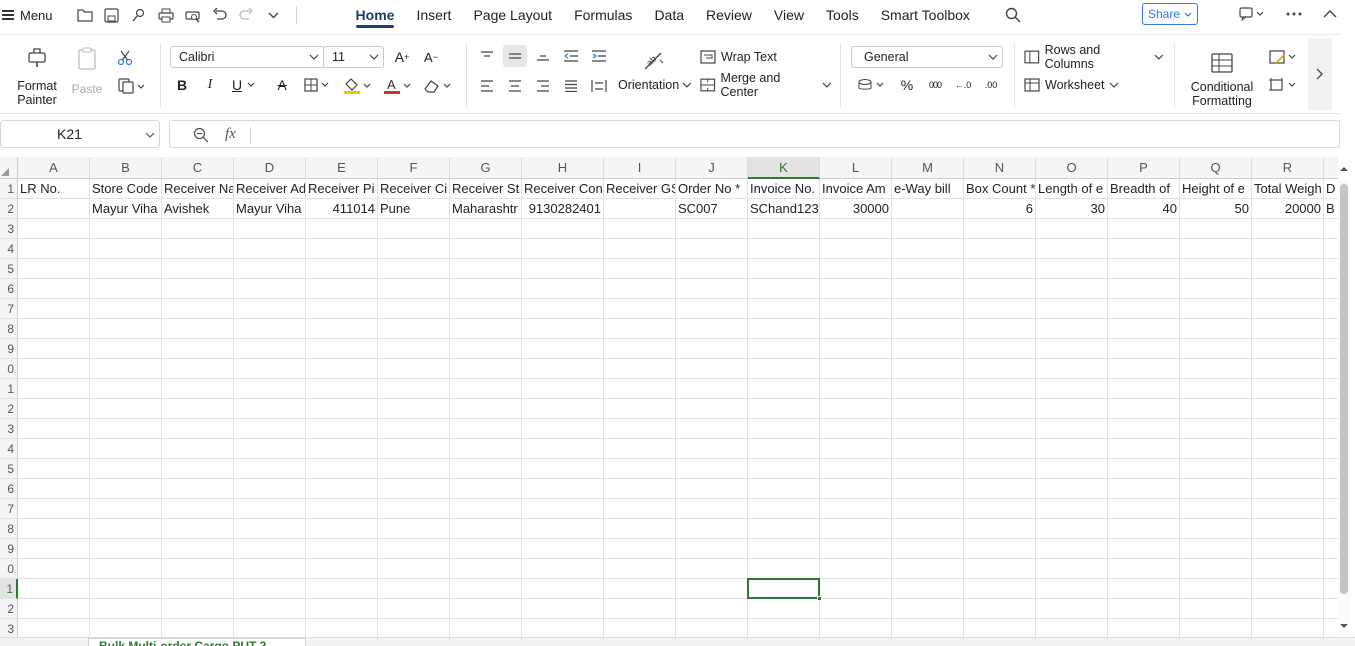  Describe the element at coordinates (515, 86) in the screenshot. I see `align-center-icon` at that location.